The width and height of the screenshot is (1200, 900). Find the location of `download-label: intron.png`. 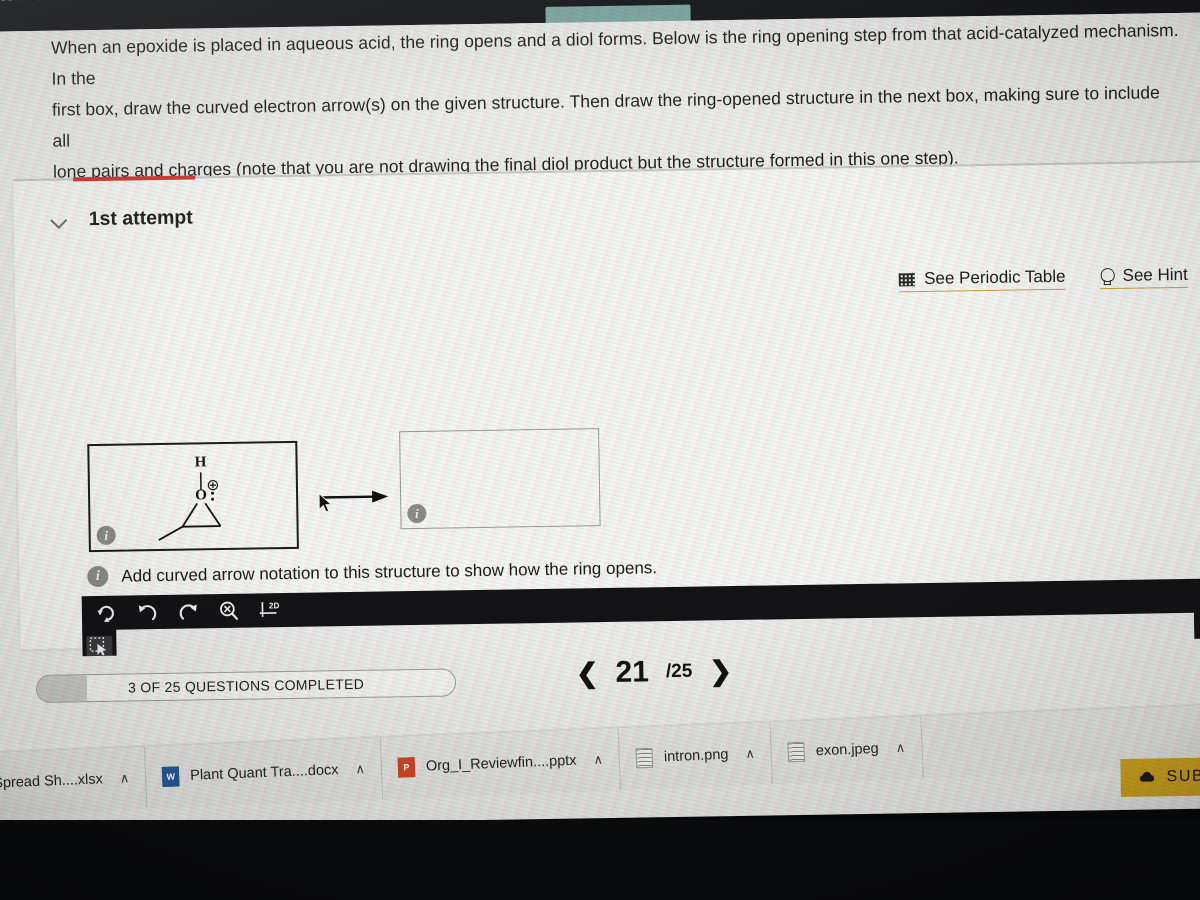

download-label: intron.png is located at coordinates (696, 756).